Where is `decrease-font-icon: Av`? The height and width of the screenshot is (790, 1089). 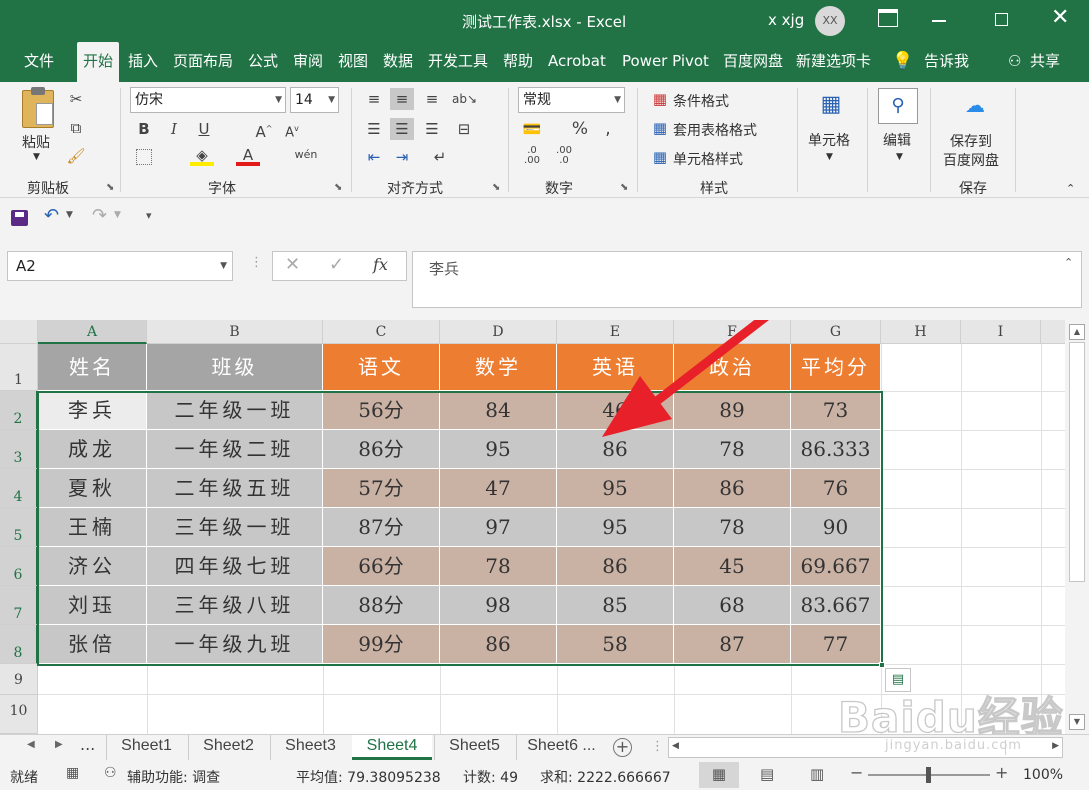
decrease-font-icon: Av is located at coordinates (292, 129).